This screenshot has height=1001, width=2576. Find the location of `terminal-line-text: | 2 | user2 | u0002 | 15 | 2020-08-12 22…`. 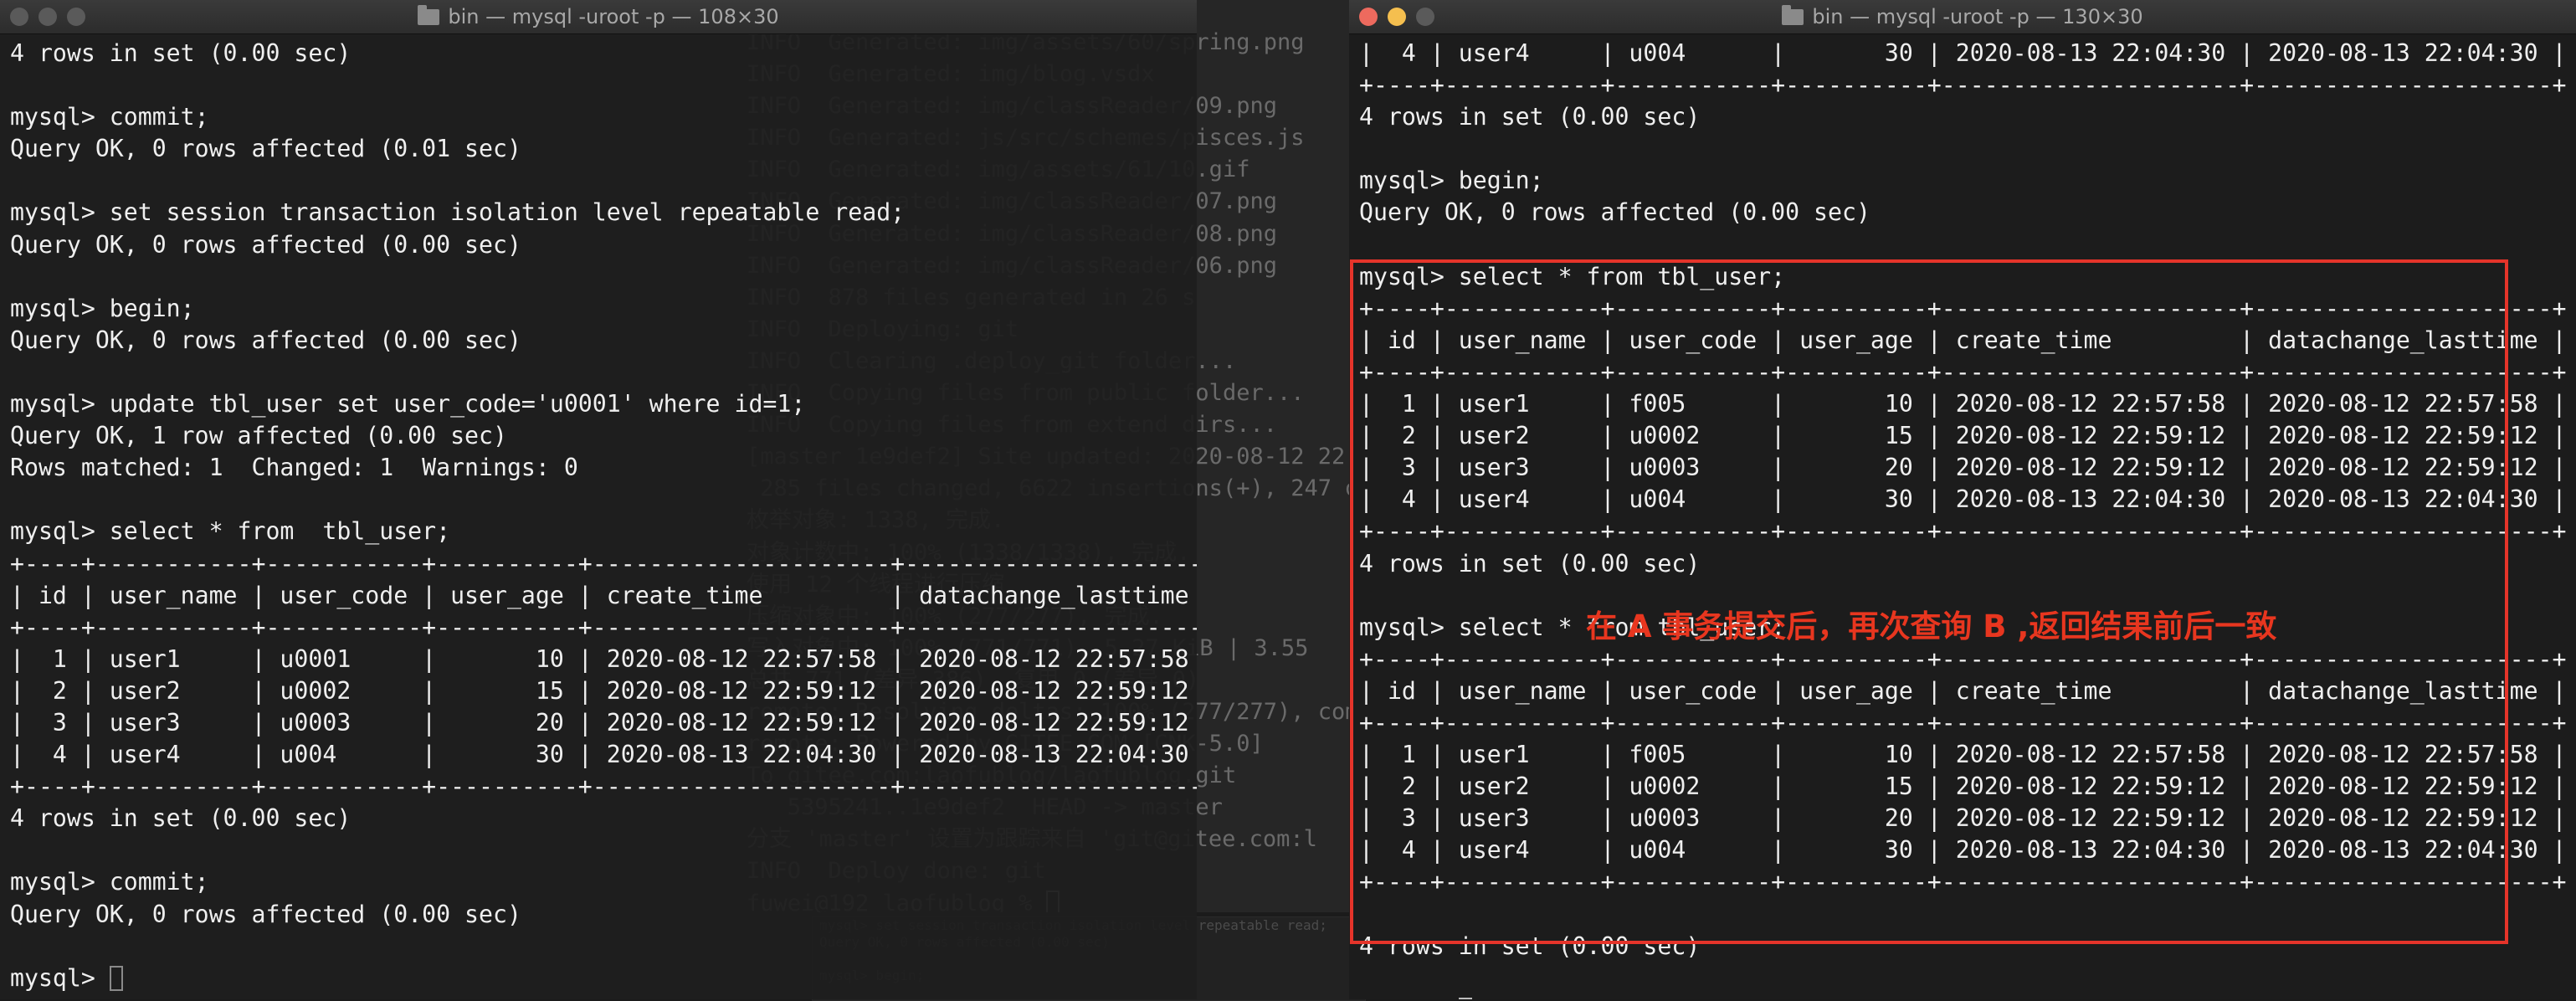

terminal-line-text: | 2 | user2 | u0002 | 15 | 2020-08-12 22… is located at coordinates (603, 690).